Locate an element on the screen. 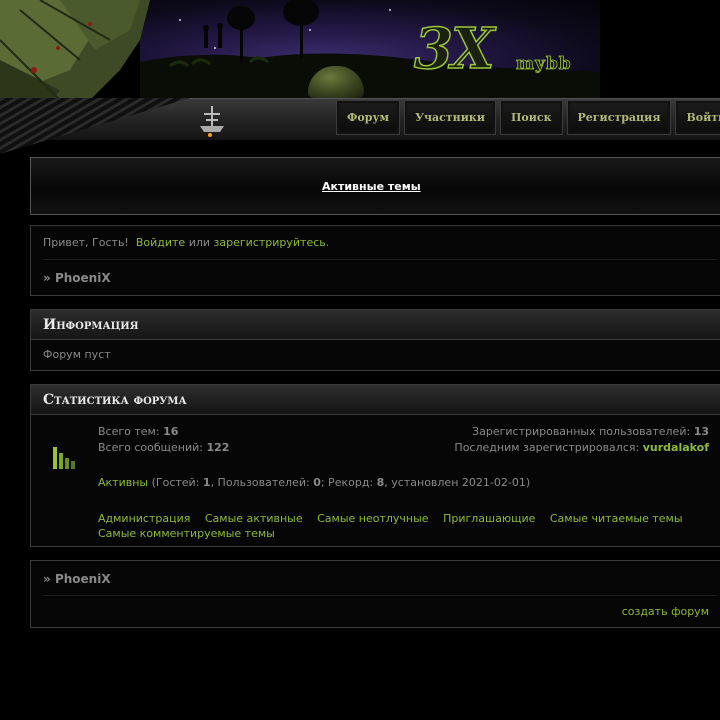 Image resolution: width=720 pixels, height=720 pixels. active-topics-panel: Активные темы is located at coordinates (375, 186).